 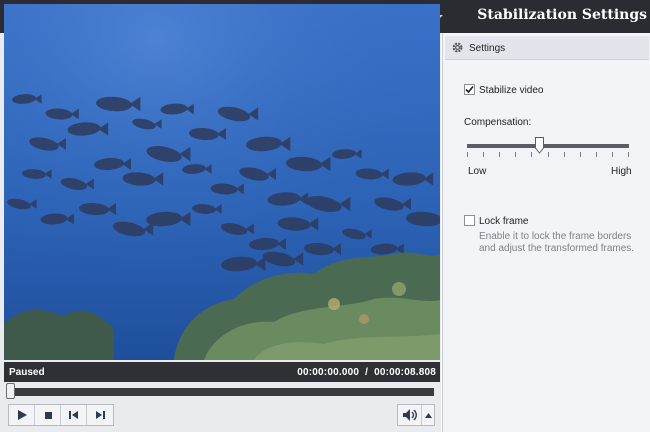 I want to click on play-button, so click(x=22, y=415).